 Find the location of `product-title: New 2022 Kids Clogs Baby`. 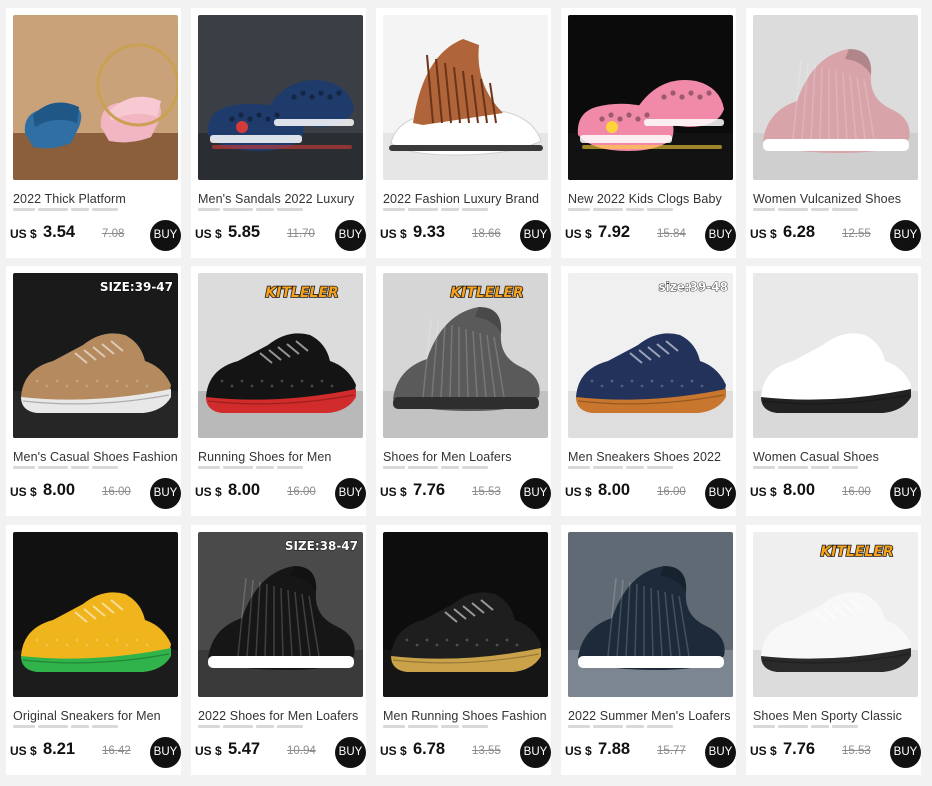

product-title: New 2022 Kids Clogs Baby is located at coordinates (650, 200).